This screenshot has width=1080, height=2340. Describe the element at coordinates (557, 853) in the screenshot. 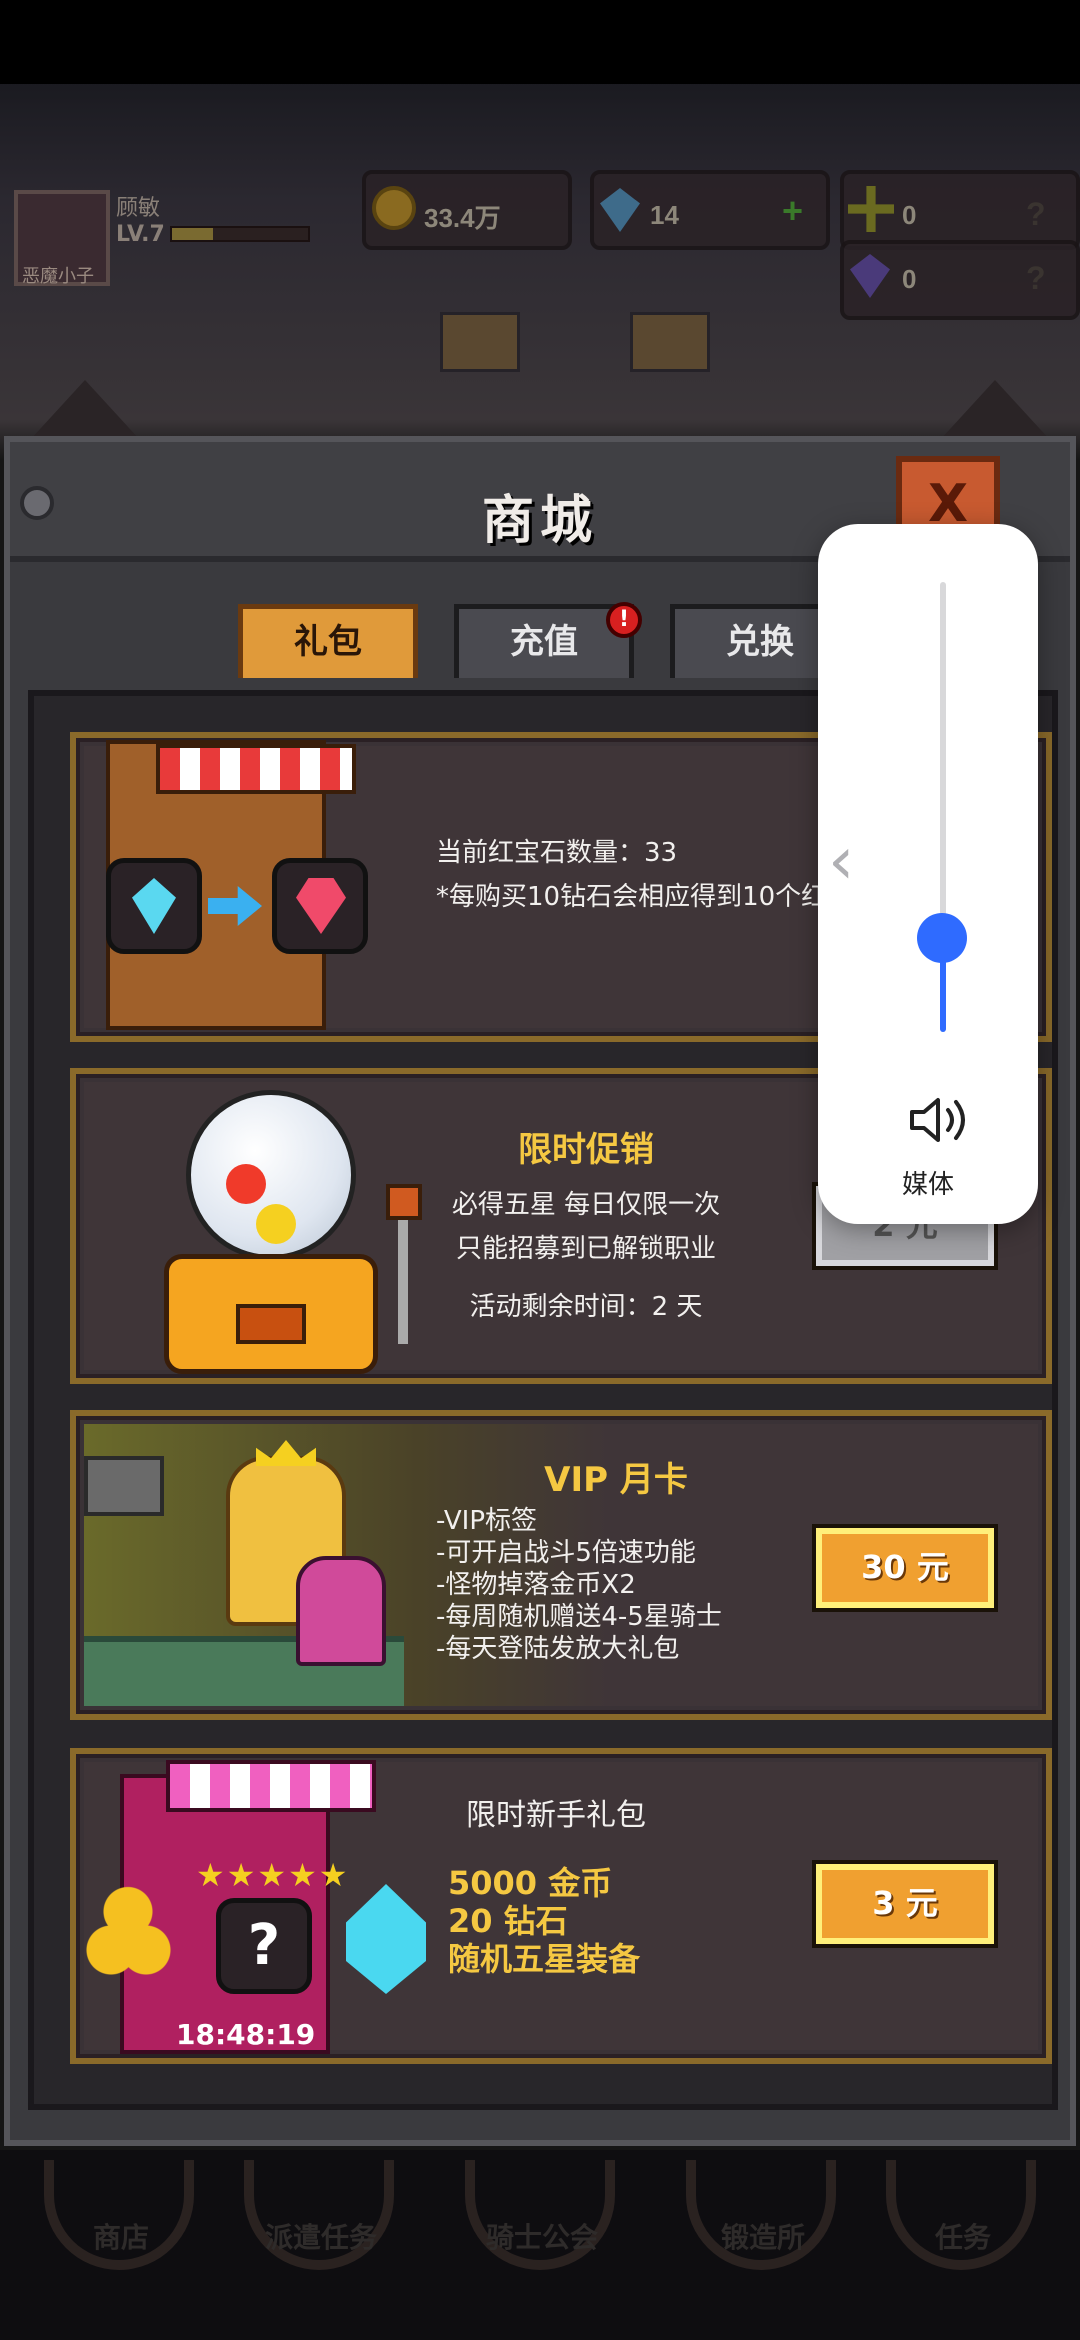

I see `ruby-count-text: 当前红宝石数量：33` at that location.